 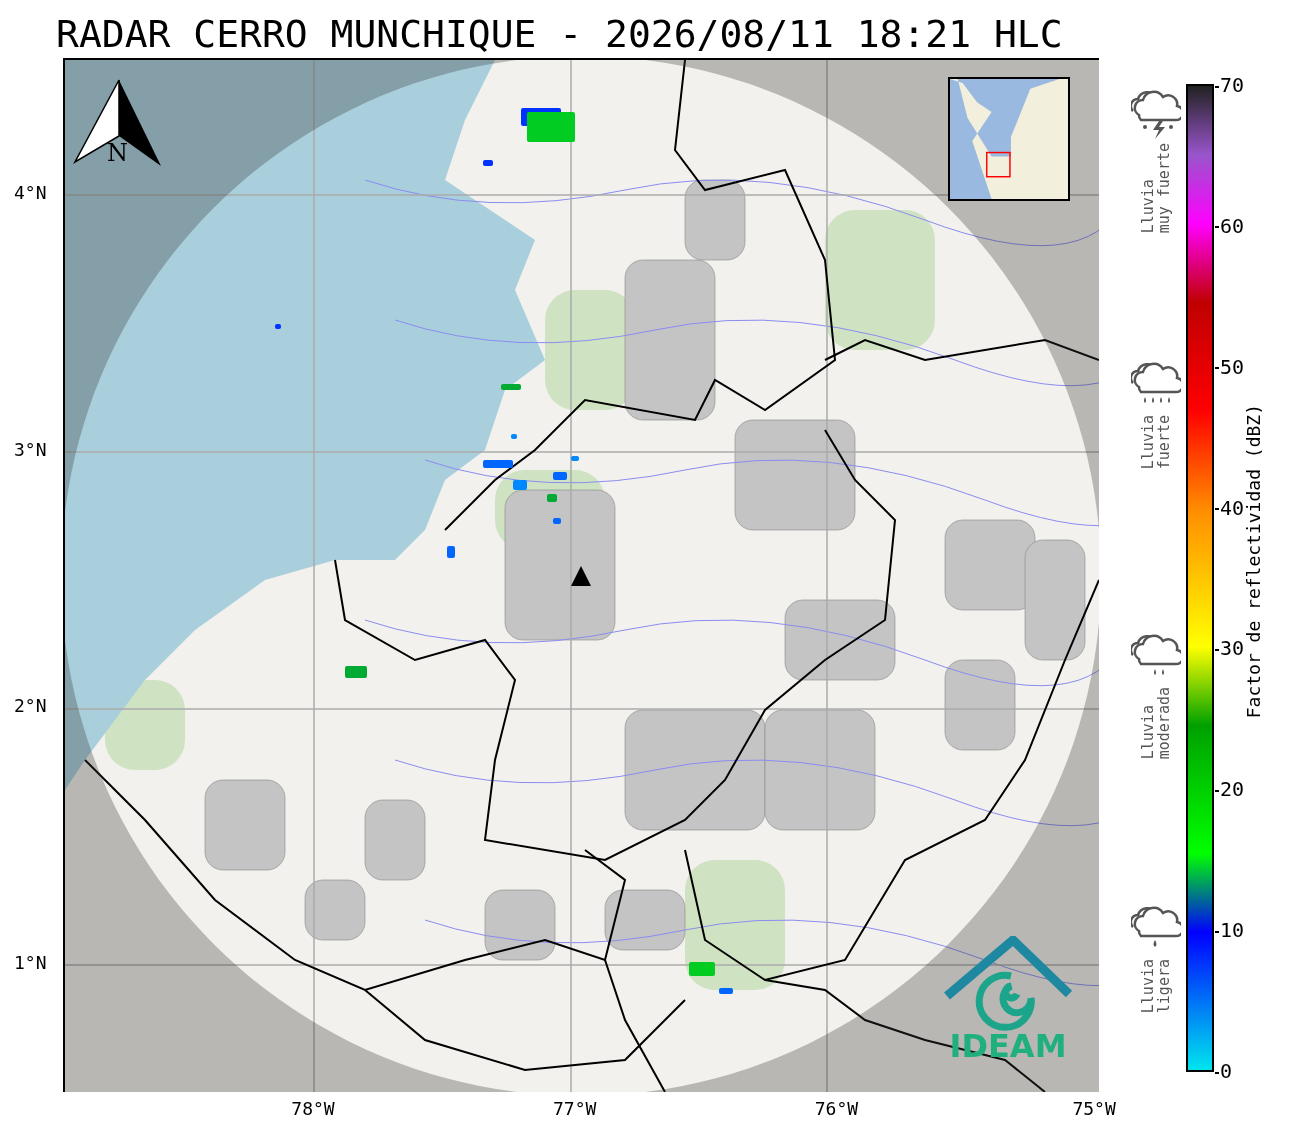 I want to click on colorbar-tick-label: 30, so click(x=1230, y=648).